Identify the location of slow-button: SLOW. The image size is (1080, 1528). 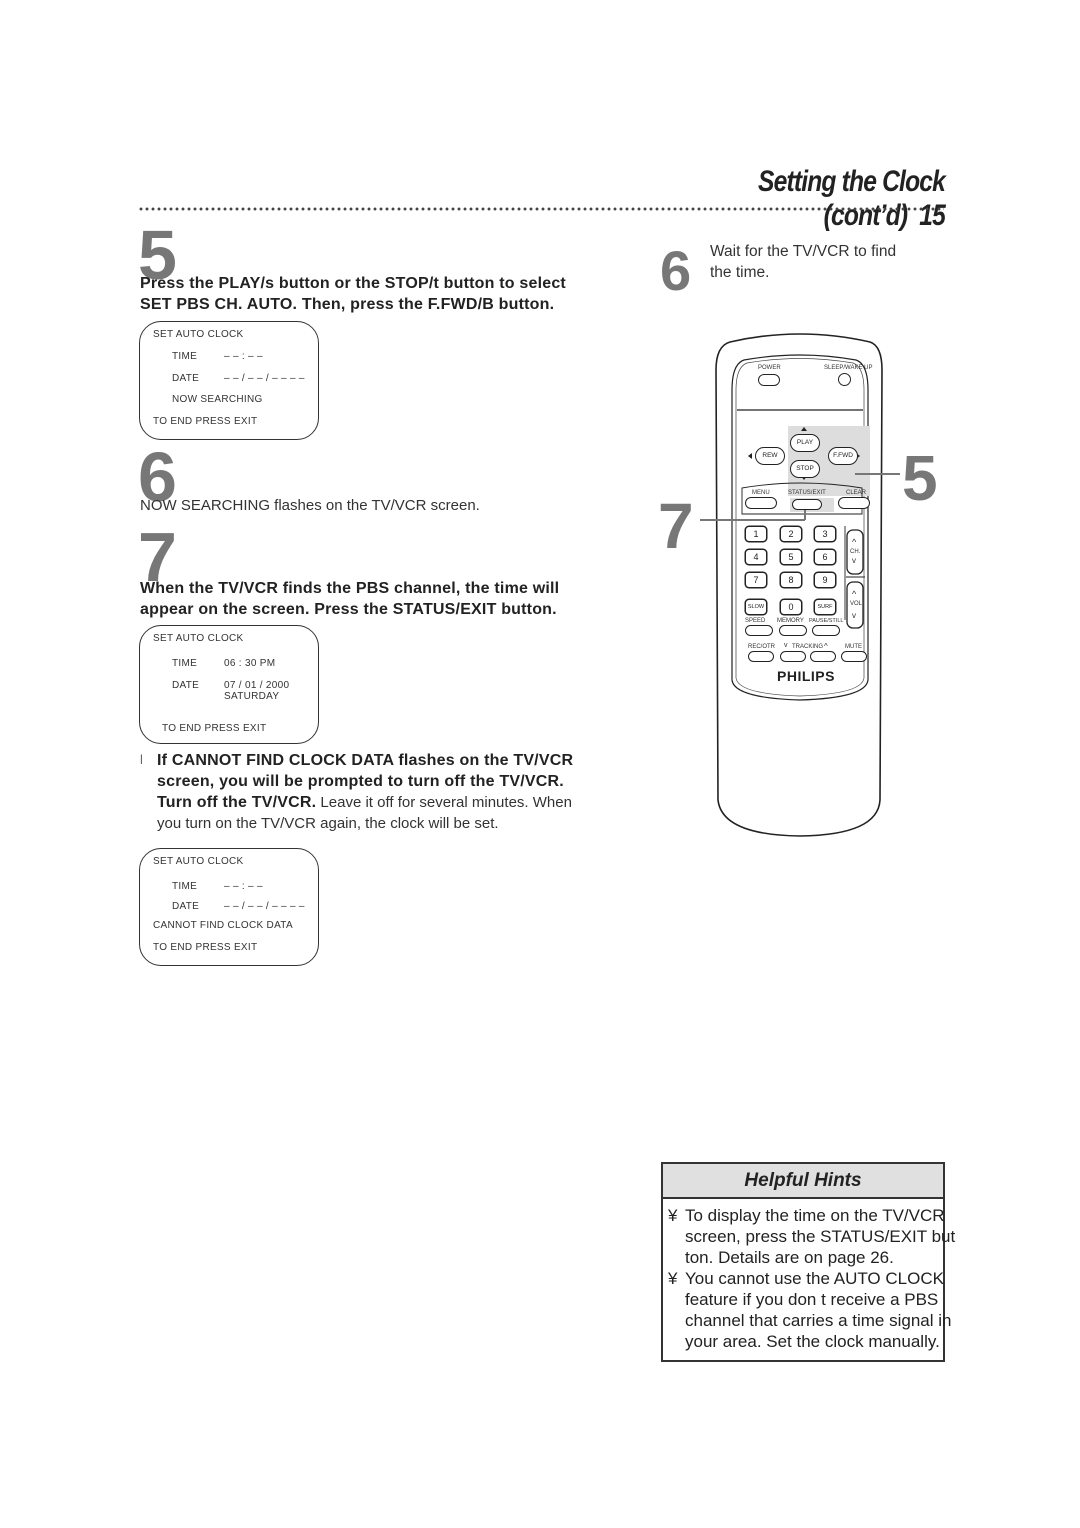
(756, 607).